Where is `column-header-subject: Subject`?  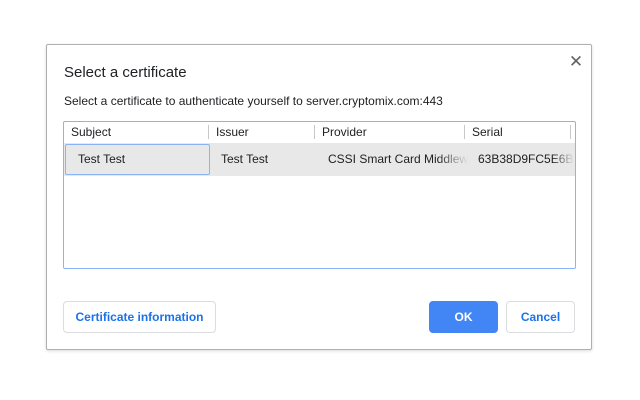 column-header-subject: Subject is located at coordinates (136, 132).